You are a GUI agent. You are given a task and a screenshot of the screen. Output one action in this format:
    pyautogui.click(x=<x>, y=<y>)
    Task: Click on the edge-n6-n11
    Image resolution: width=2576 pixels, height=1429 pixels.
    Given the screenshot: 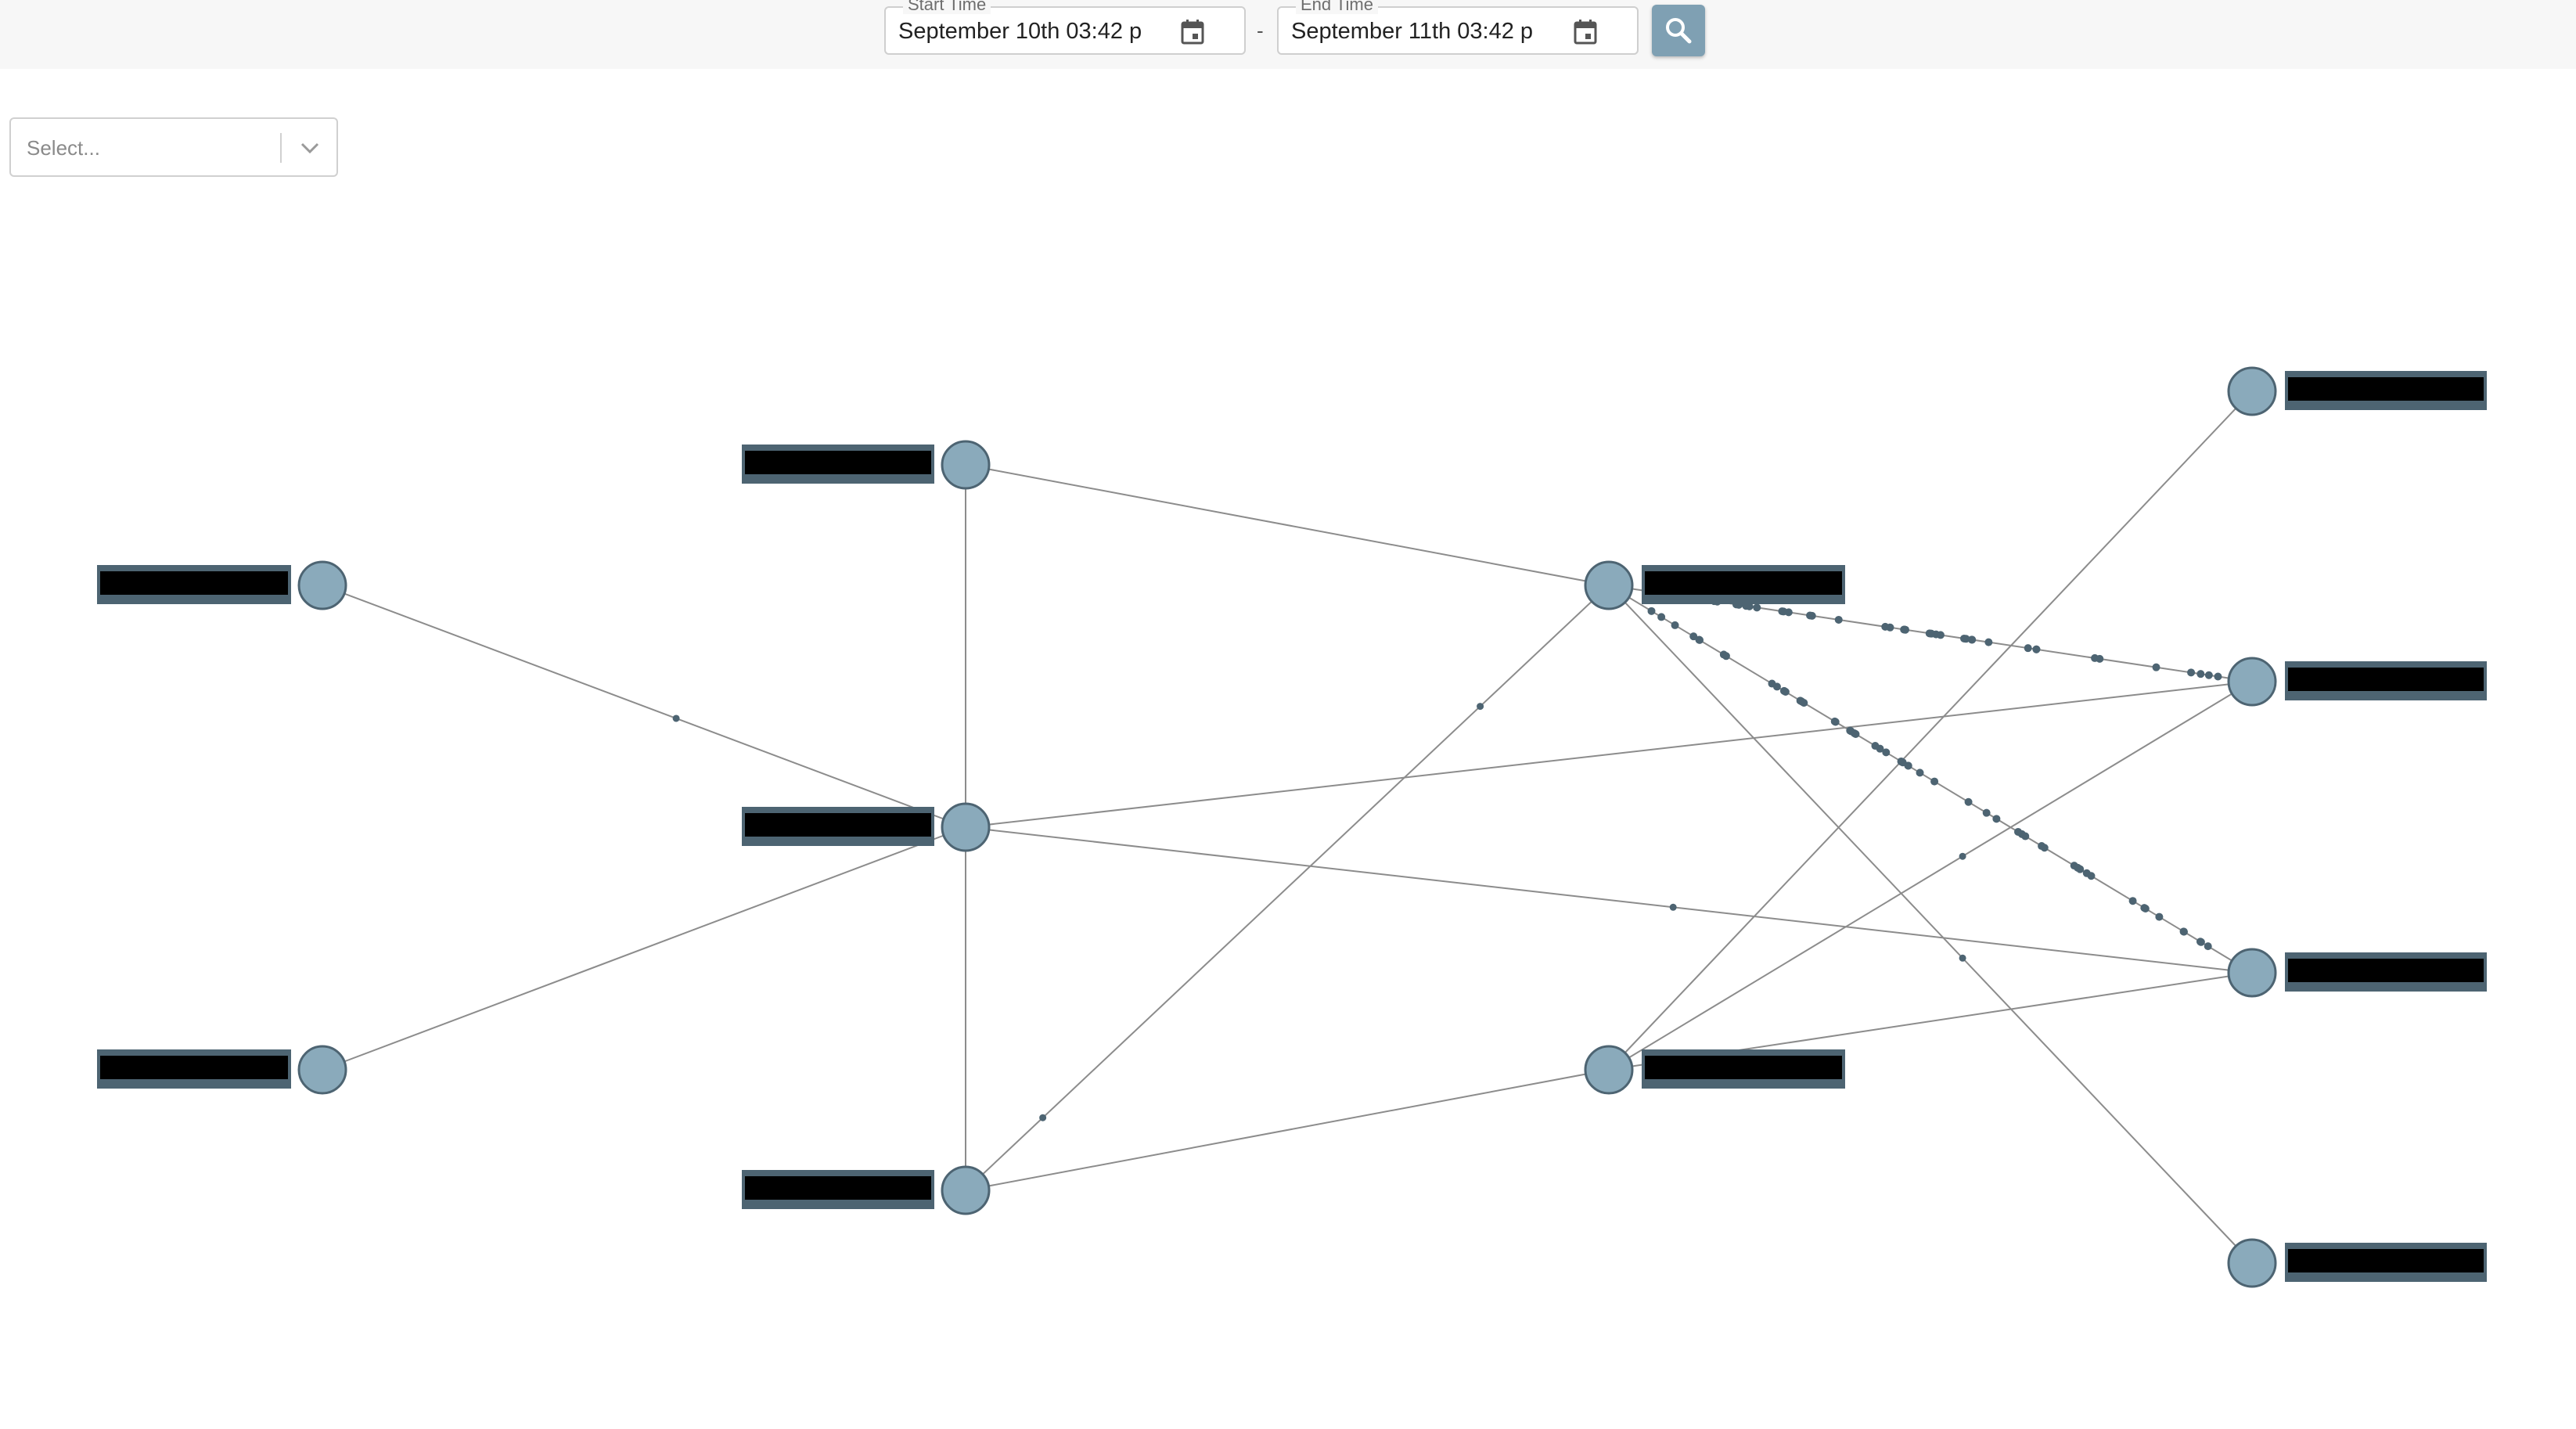 What is the action you would take?
    pyautogui.click(x=1930, y=924)
    